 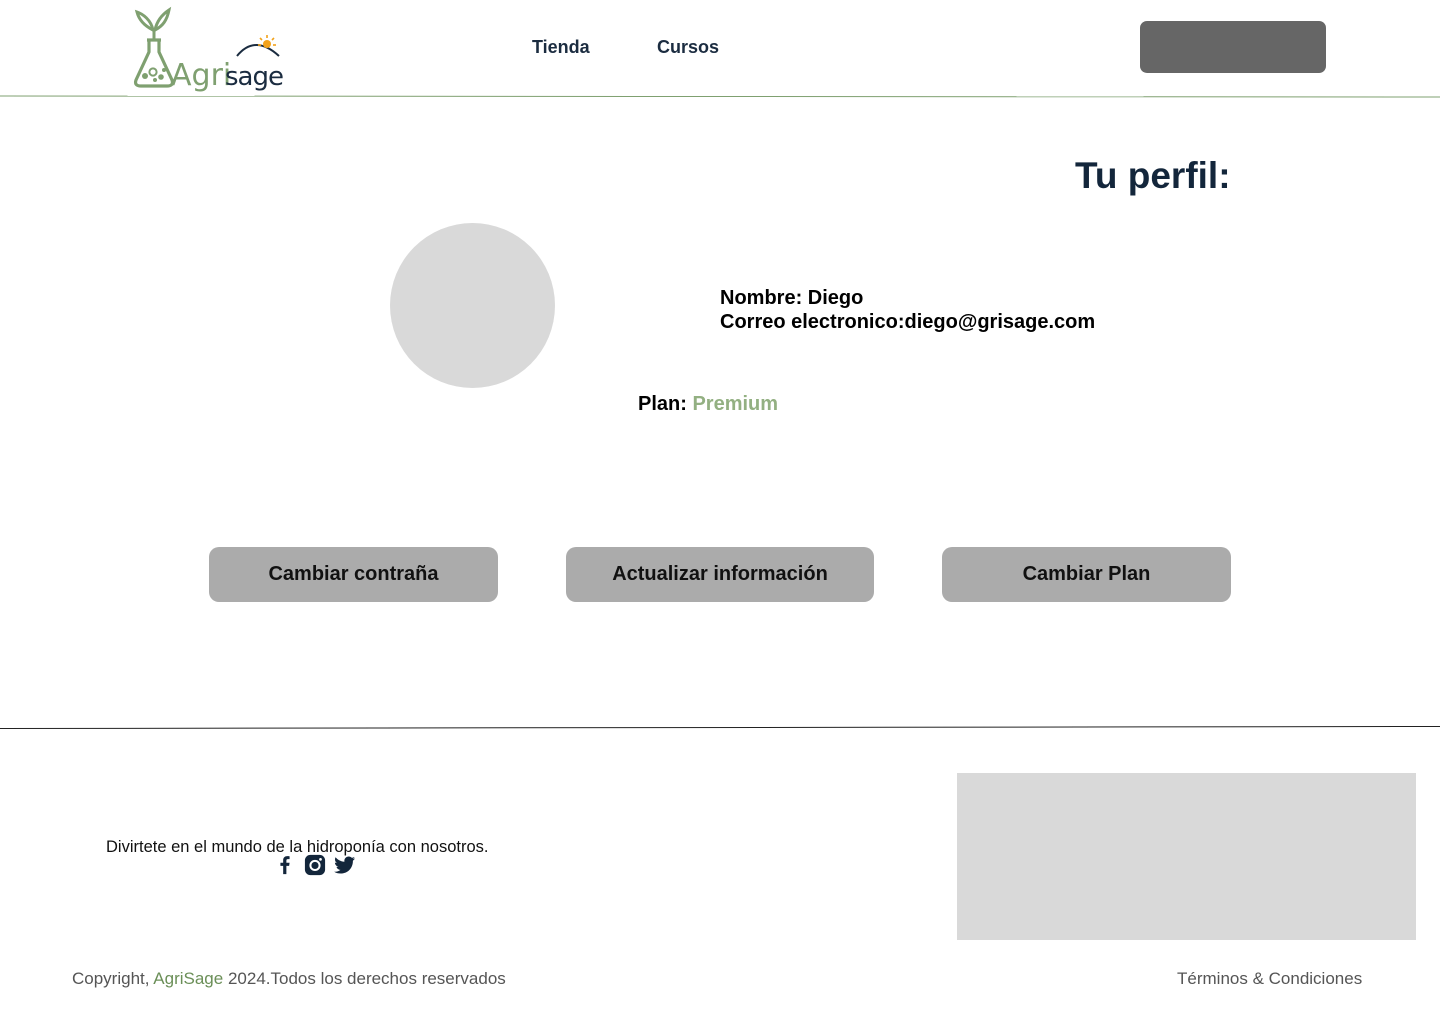 I want to click on facebook-icon, so click(x=285, y=865).